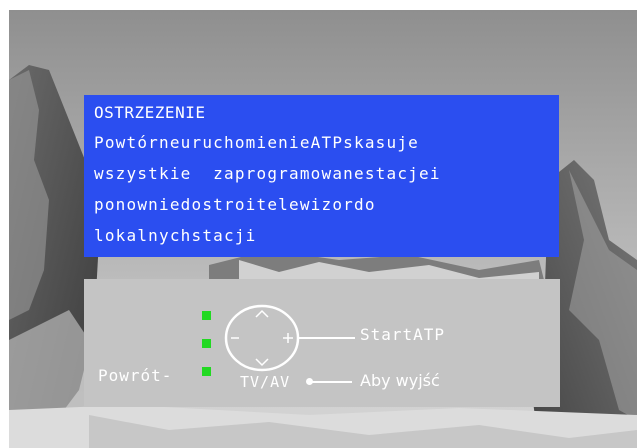 The image size is (637, 448). Describe the element at coordinates (206, 343) in the screenshot. I see `indicator-icon-middle` at that location.